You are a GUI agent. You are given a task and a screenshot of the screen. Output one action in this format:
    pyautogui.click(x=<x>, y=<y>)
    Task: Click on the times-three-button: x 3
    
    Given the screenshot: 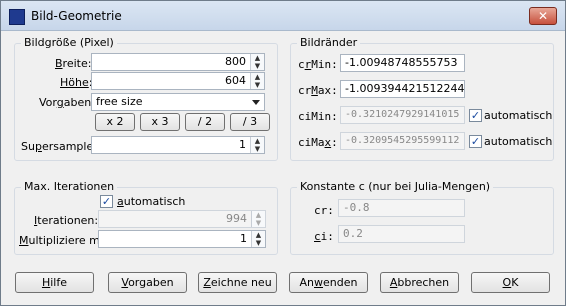 What is the action you would take?
    pyautogui.click(x=160, y=122)
    